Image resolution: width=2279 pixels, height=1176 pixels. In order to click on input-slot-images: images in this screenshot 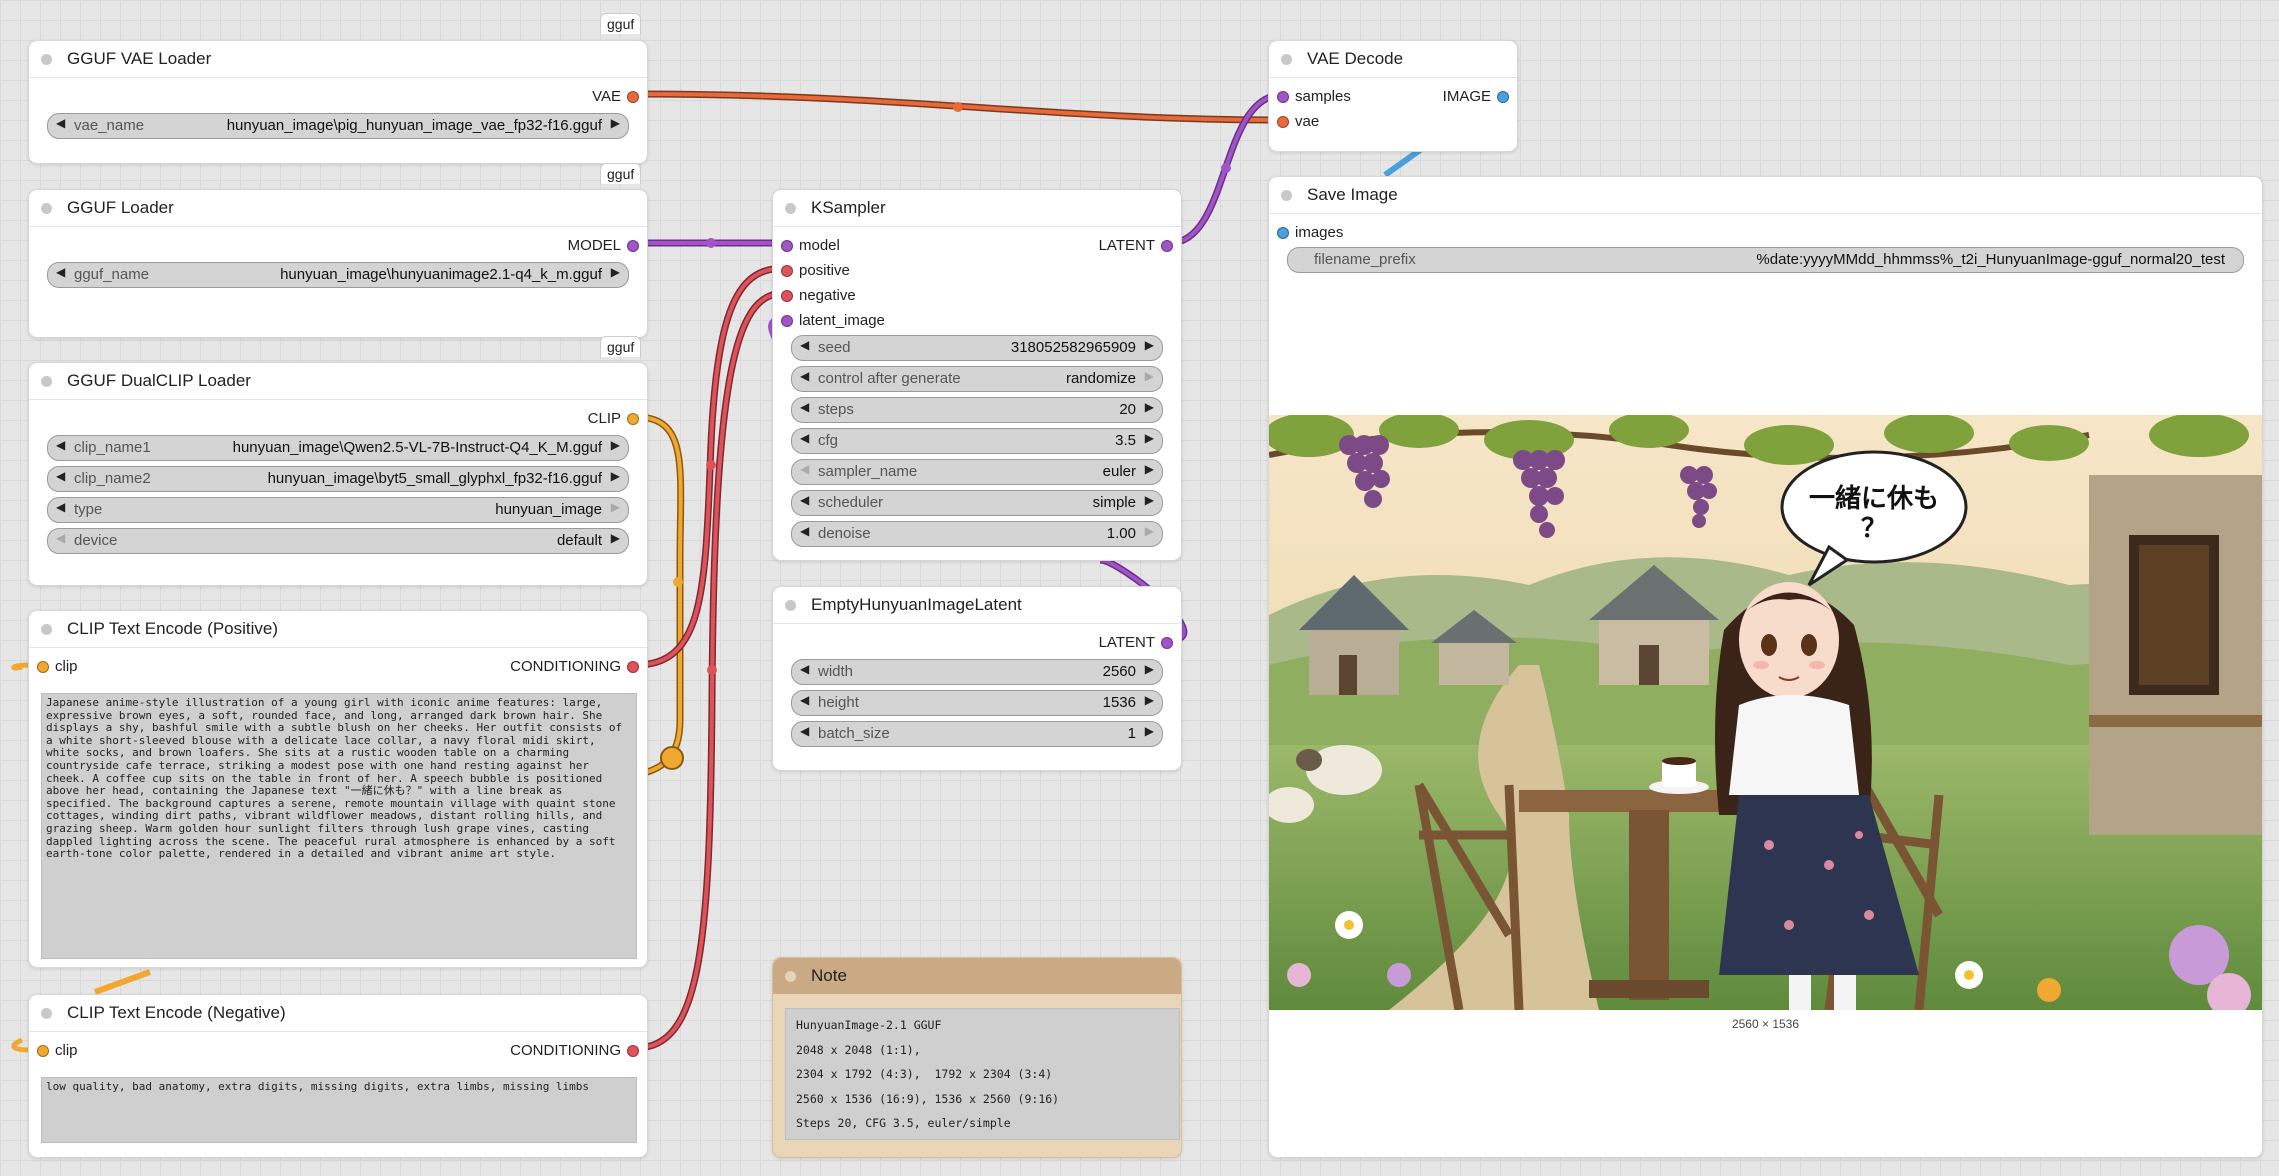, I will do `click(1765, 232)`.